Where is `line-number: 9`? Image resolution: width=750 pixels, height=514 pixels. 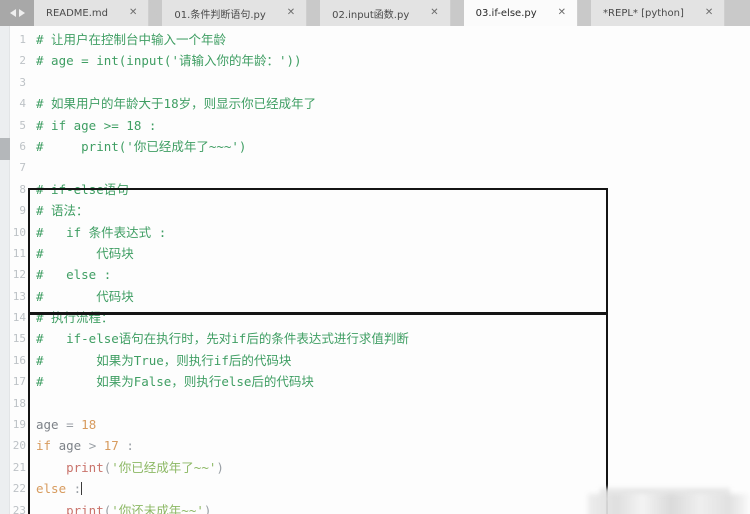 line-number: 9 is located at coordinates (22, 211).